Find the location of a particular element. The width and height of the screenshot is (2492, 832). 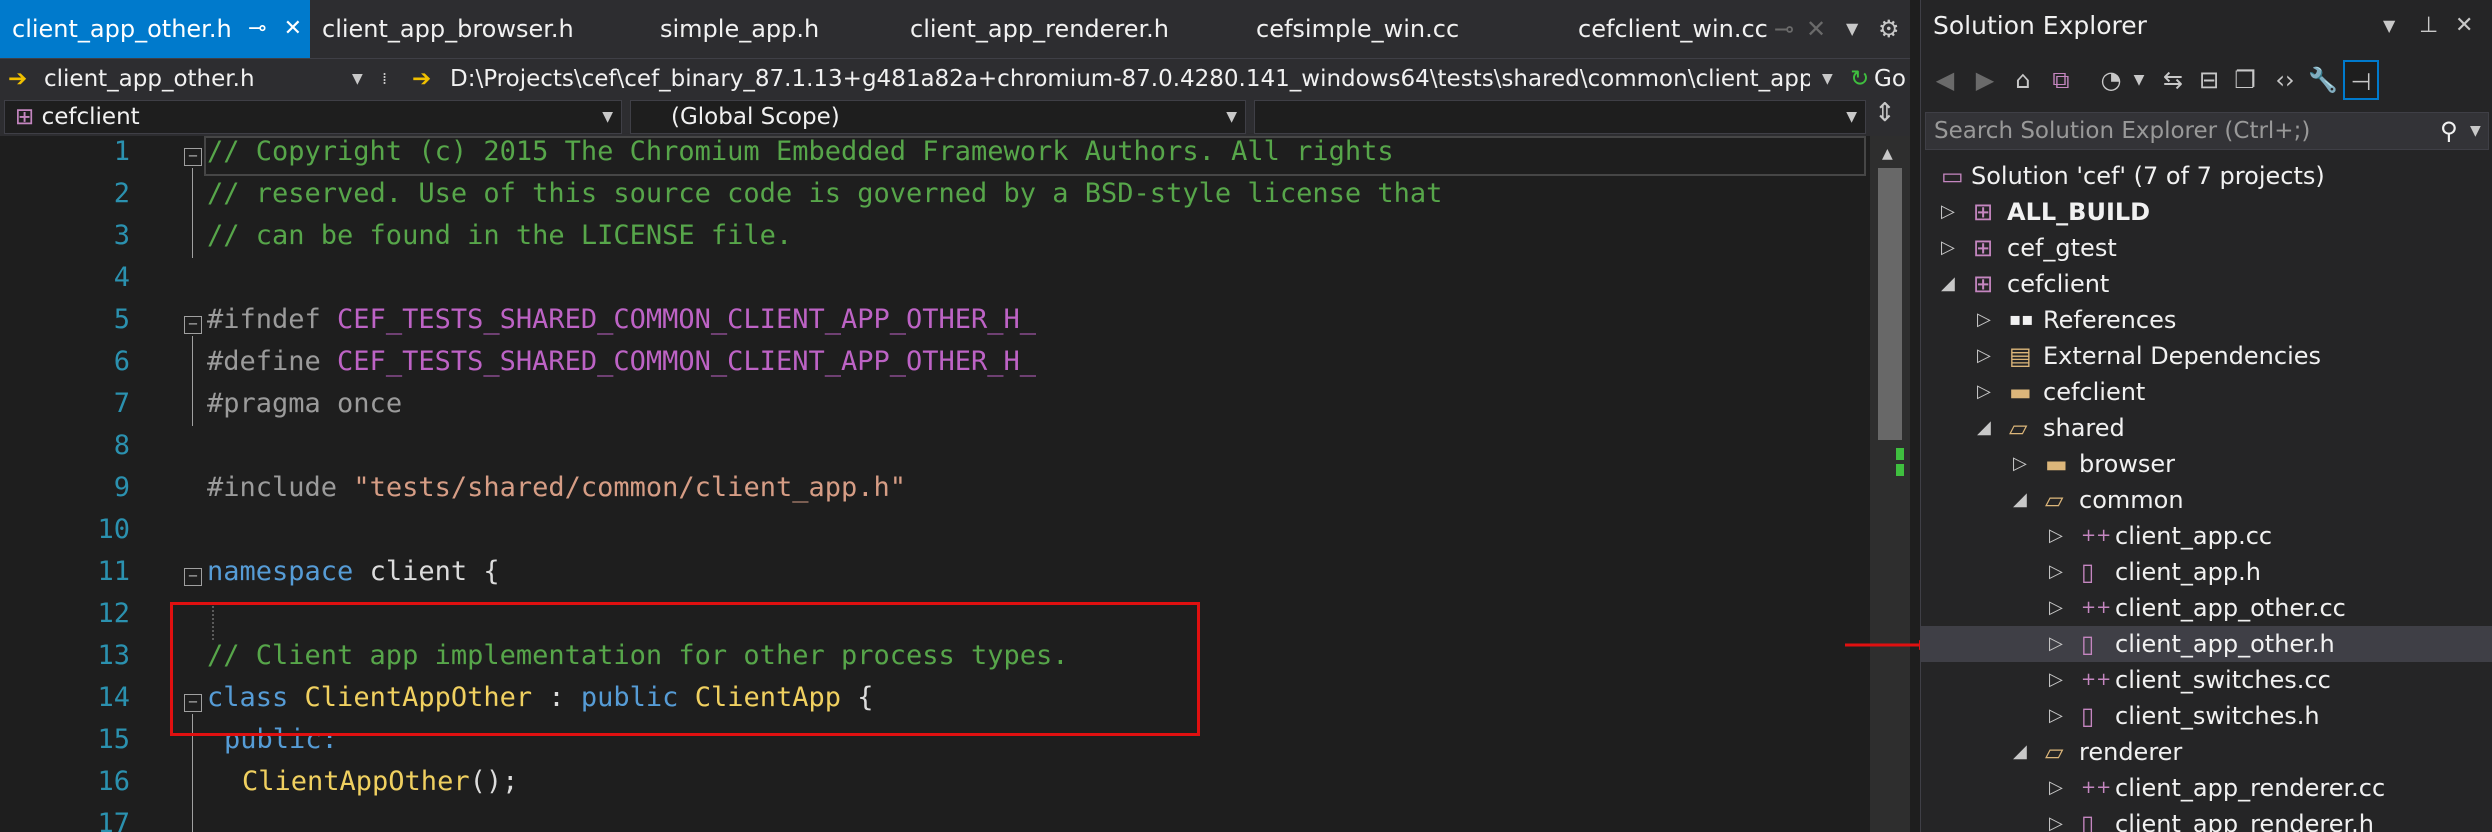

tab-label: cefsimple_win.cc is located at coordinates (1358, 29).